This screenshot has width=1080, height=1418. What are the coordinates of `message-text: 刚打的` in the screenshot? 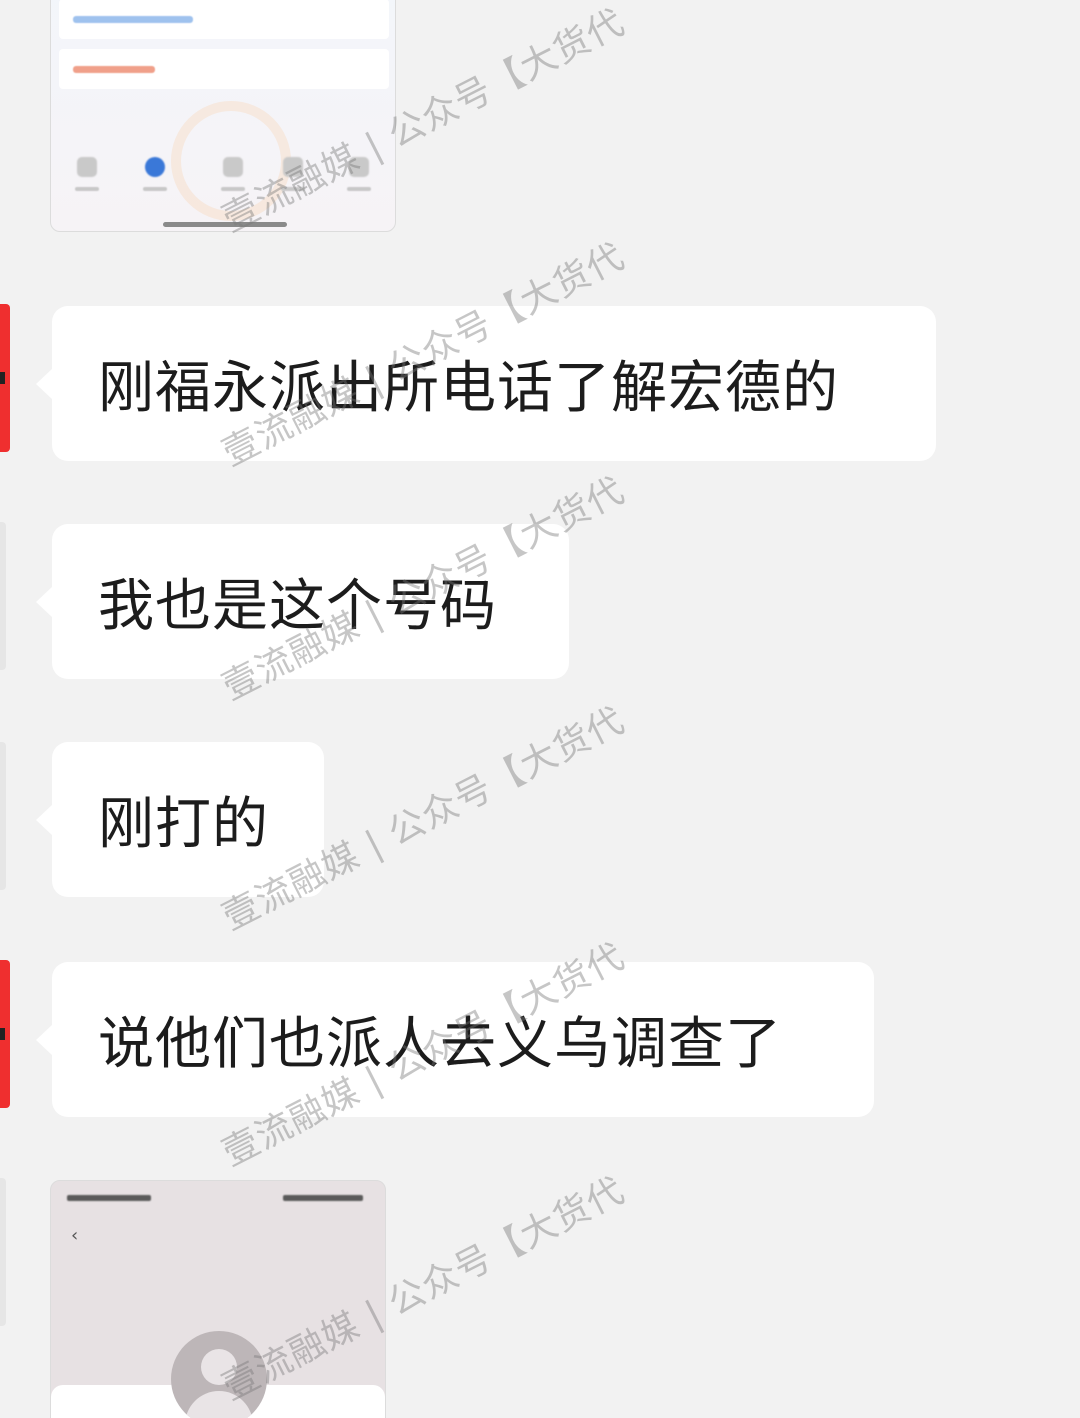 It's located at (183, 824).